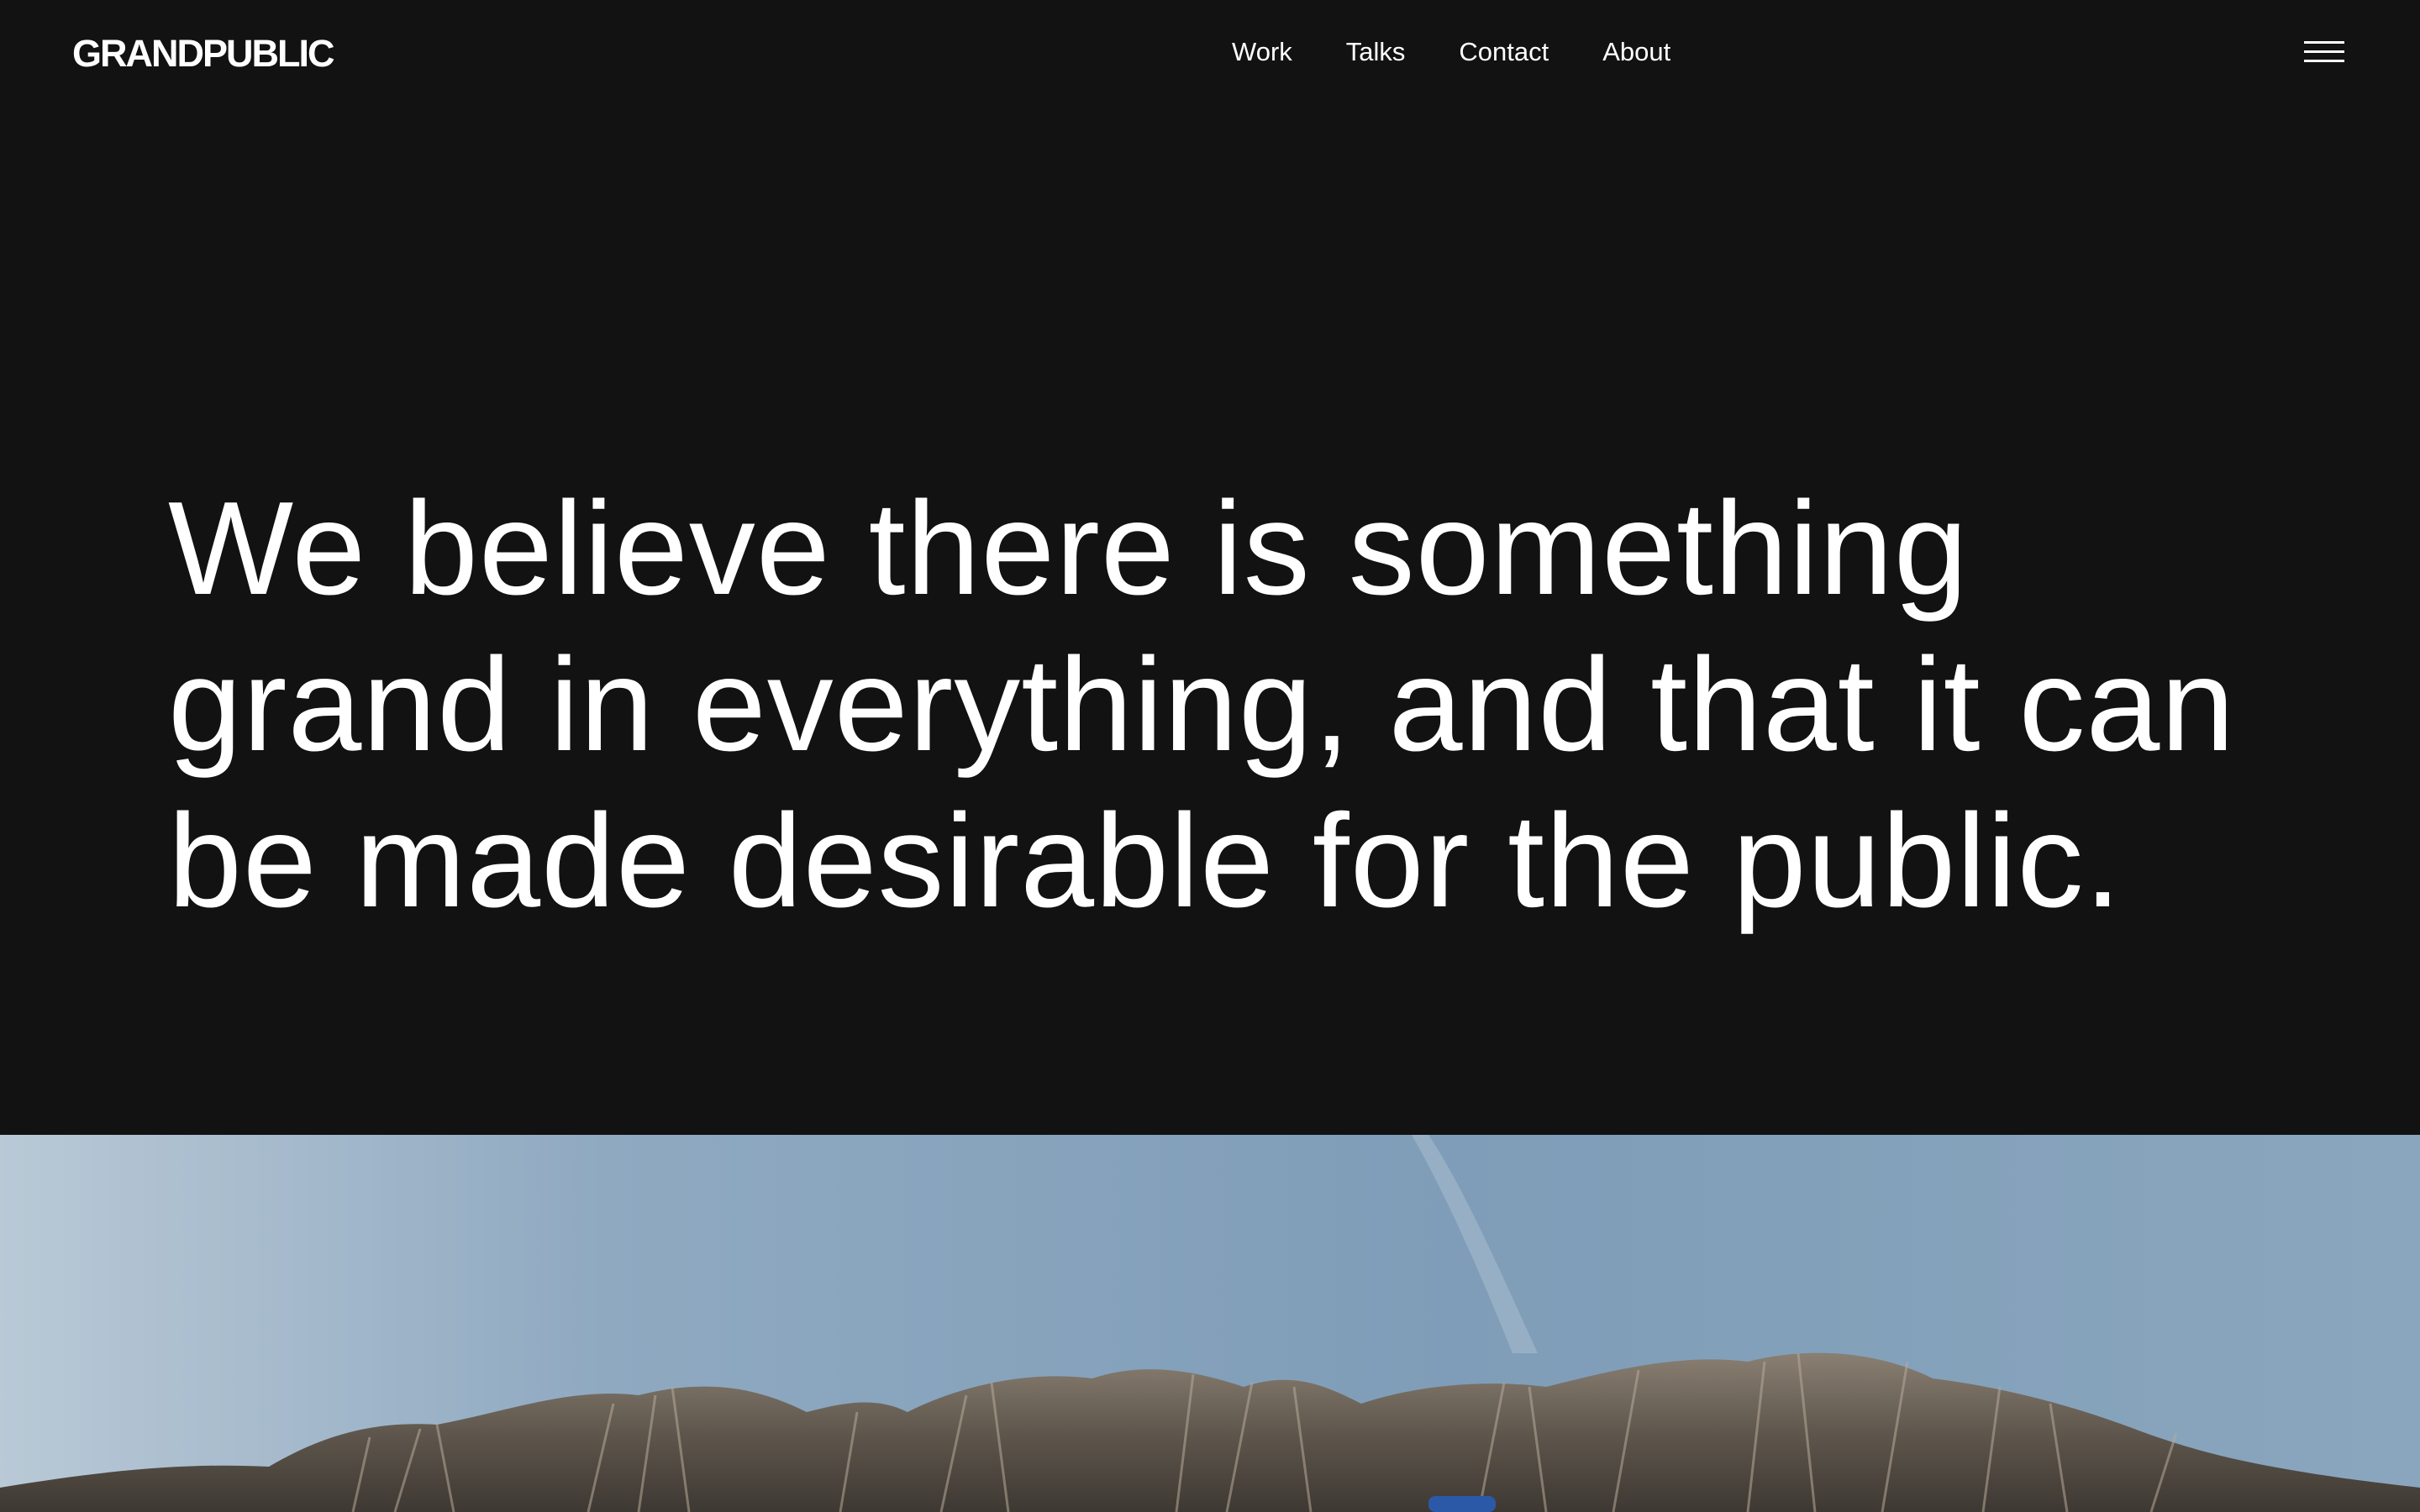  Describe the element at coordinates (203, 53) in the screenshot. I see `site-logo: GRANDPUBLIC` at that location.